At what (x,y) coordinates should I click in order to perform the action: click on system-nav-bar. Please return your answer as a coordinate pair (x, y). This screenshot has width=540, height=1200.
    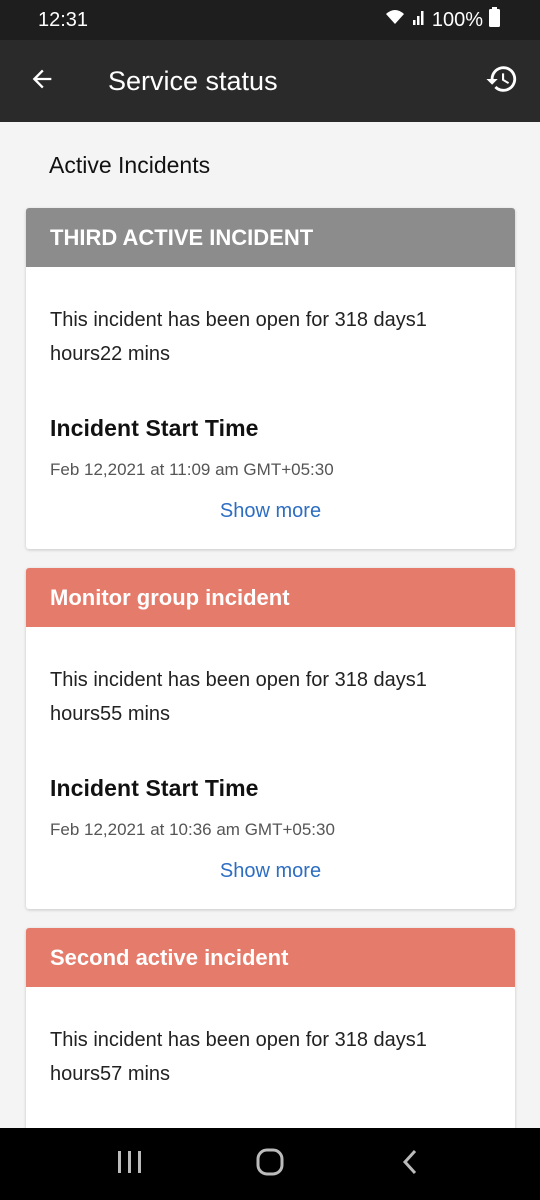
    Looking at the image, I should click on (270, 1164).